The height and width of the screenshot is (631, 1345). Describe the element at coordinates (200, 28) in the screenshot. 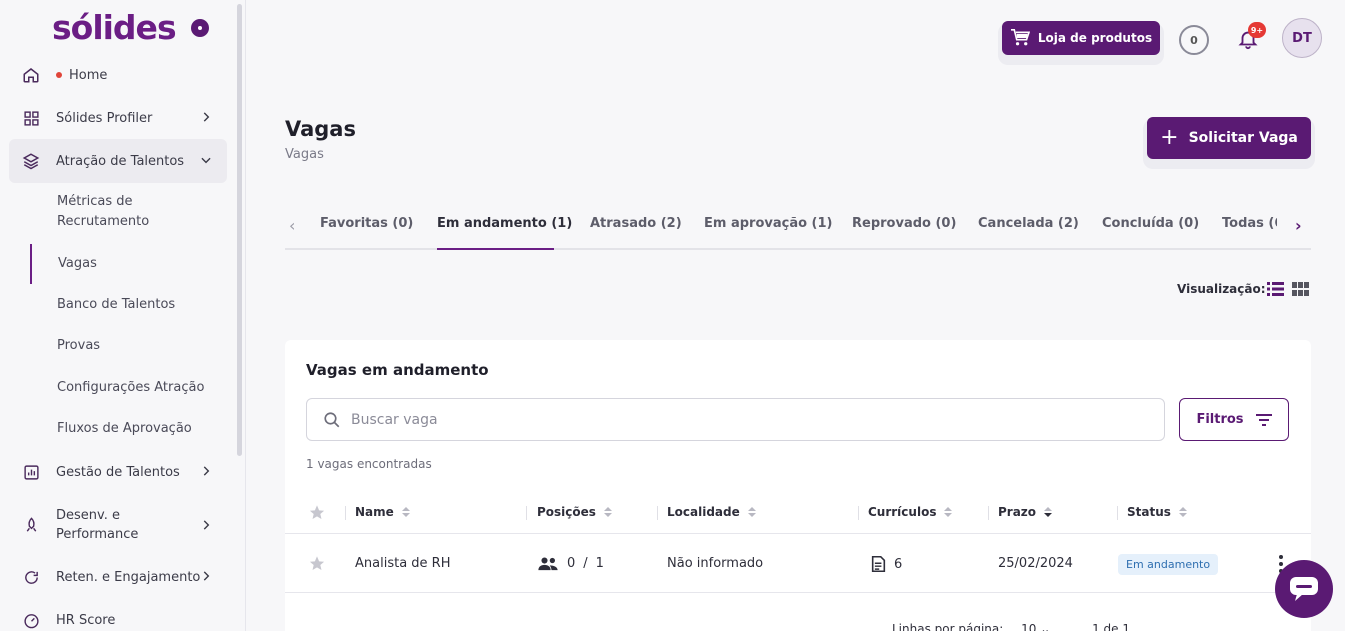

I see `sidebar-collapse-icon` at that location.